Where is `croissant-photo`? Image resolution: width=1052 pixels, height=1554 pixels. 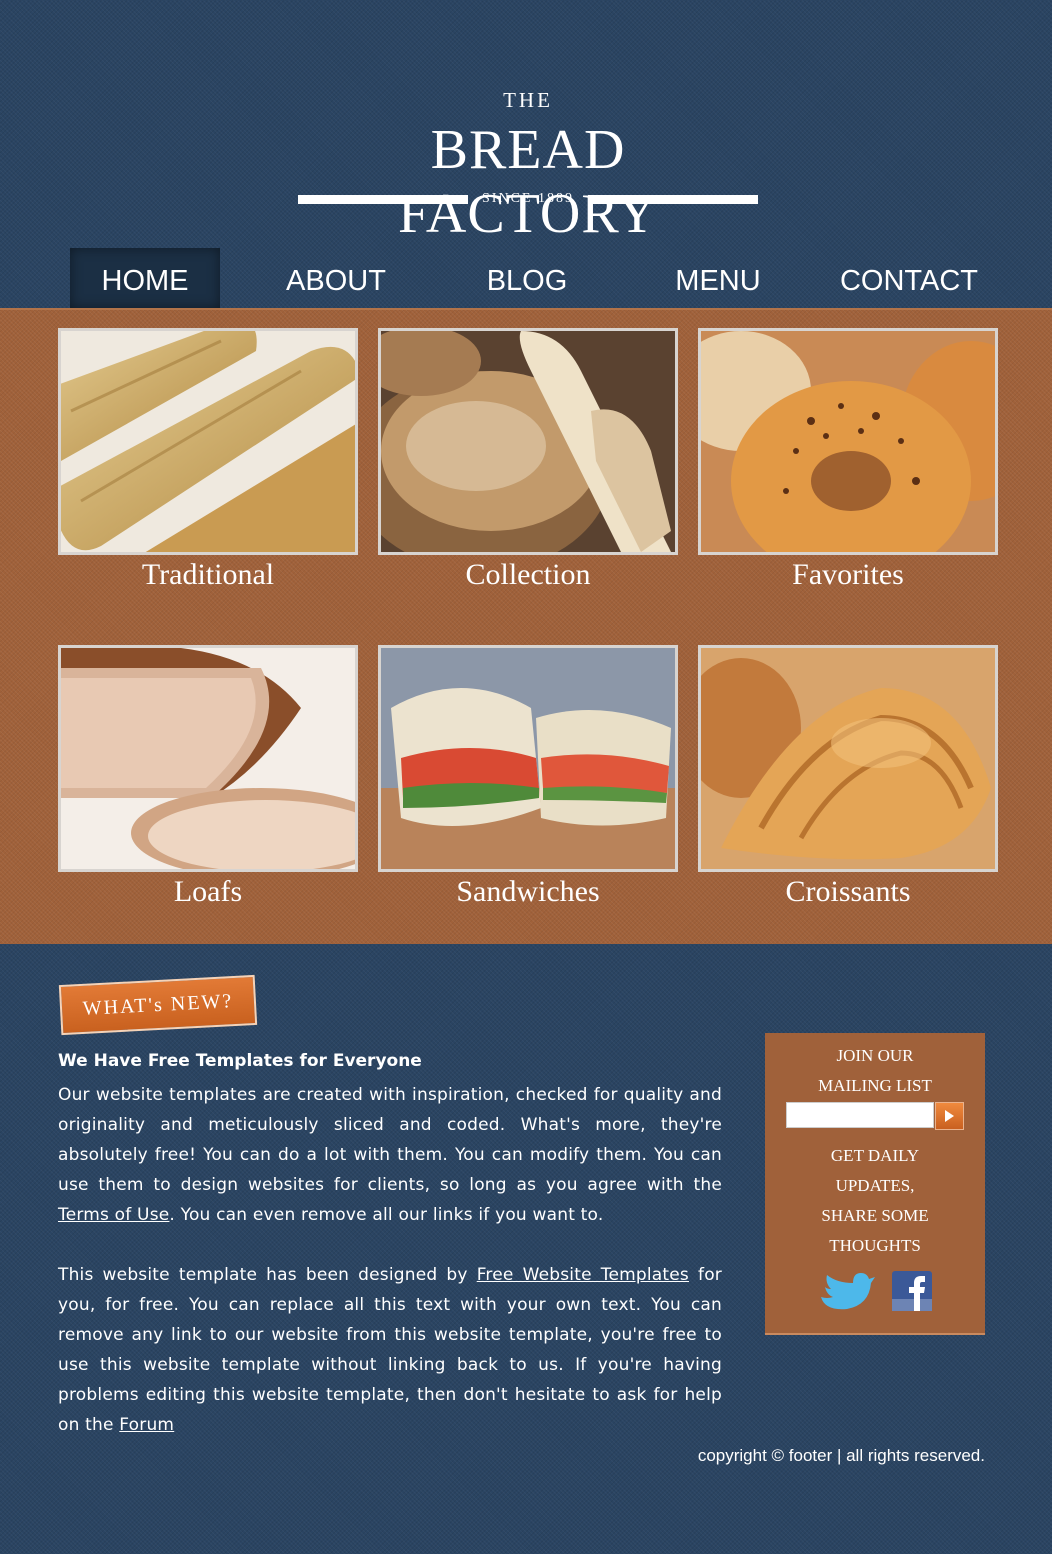 croissant-photo is located at coordinates (848, 758).